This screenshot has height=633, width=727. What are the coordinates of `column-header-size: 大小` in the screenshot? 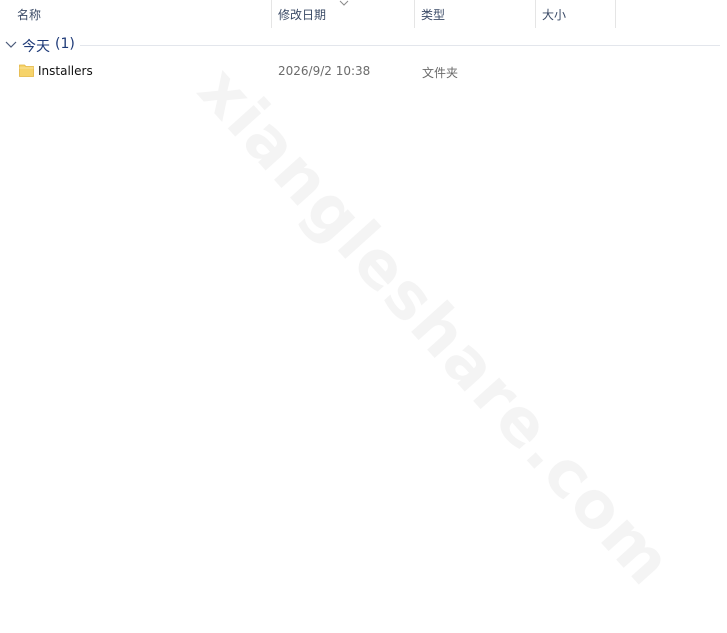 It's located at (576, 14).